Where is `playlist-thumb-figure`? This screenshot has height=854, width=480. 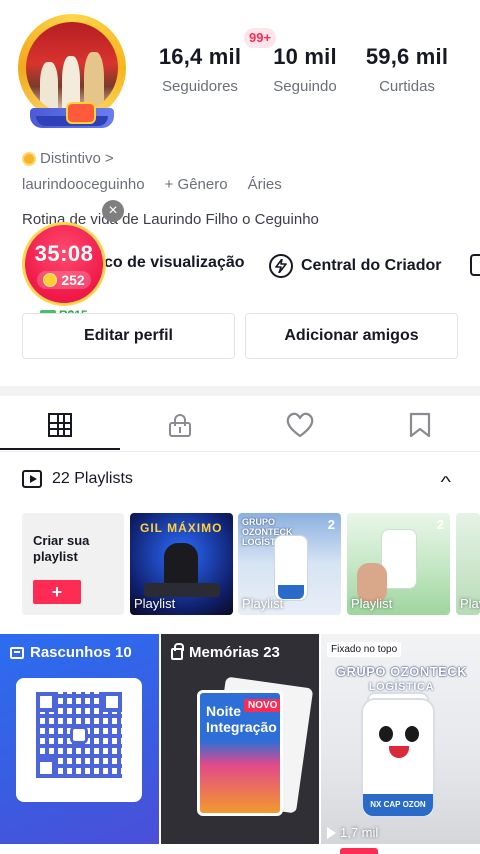
playlist-thumb-figure is located at coordinates (181, 565).